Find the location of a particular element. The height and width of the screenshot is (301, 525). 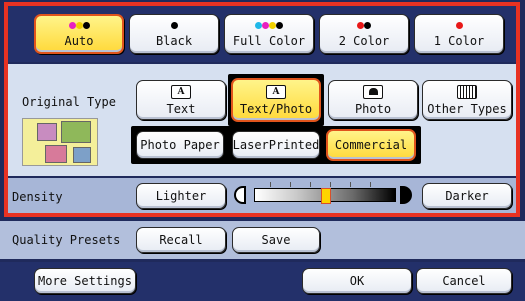

density-label: Density is located at coordinates (37, 197).